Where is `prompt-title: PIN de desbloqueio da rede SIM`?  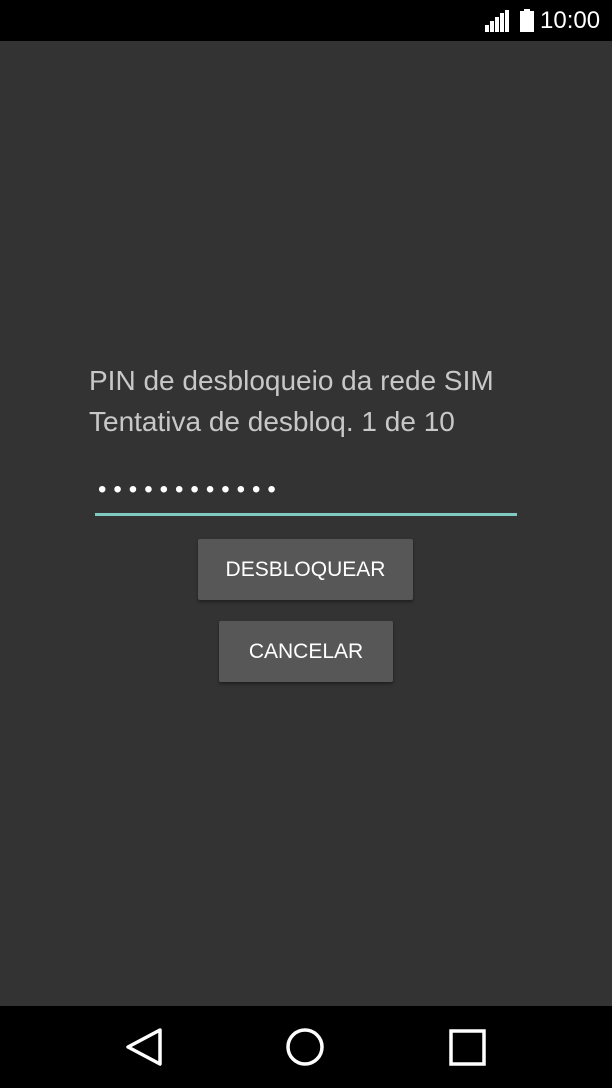
prompt-title: PIN de desbloqueio da rede SIM is located at coordinates (291, 380).